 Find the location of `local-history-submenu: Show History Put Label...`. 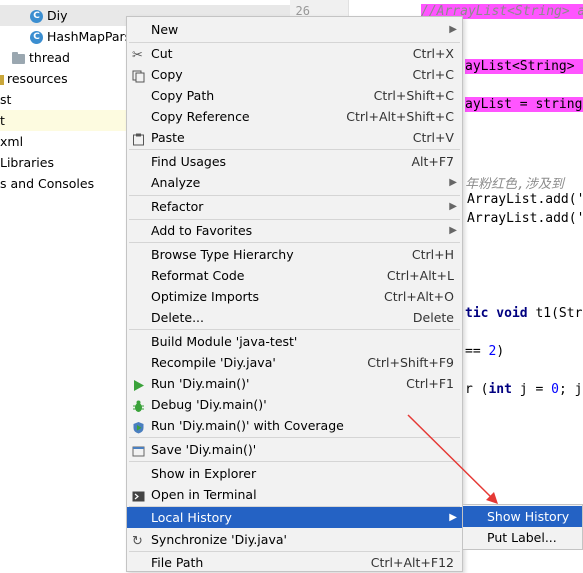

local-history-submenu: Show History Put Label... is located at coordinates (522, 527).